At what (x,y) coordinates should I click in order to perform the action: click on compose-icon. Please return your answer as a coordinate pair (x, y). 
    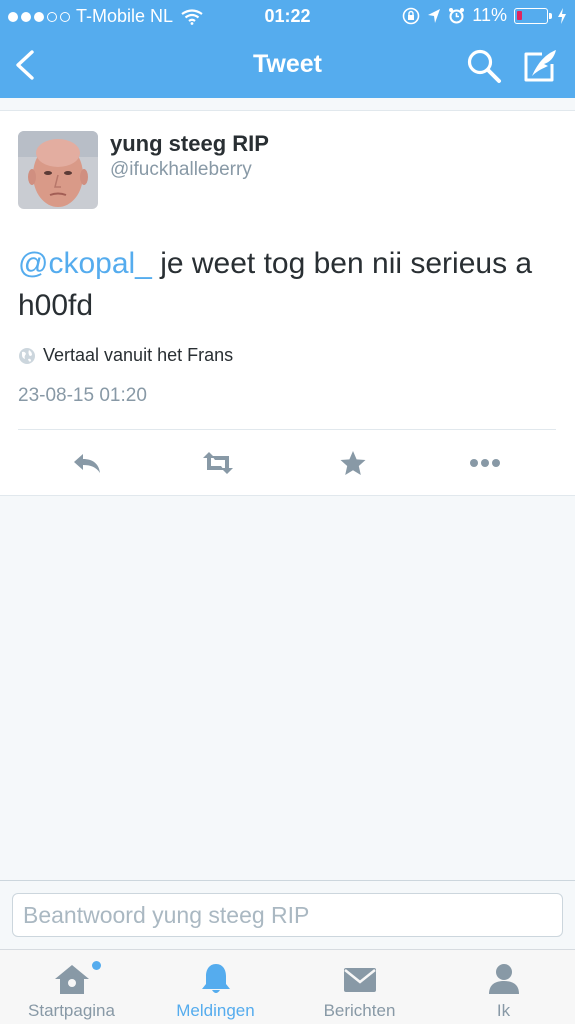
    Looking at the image, I should click on (541, 66).